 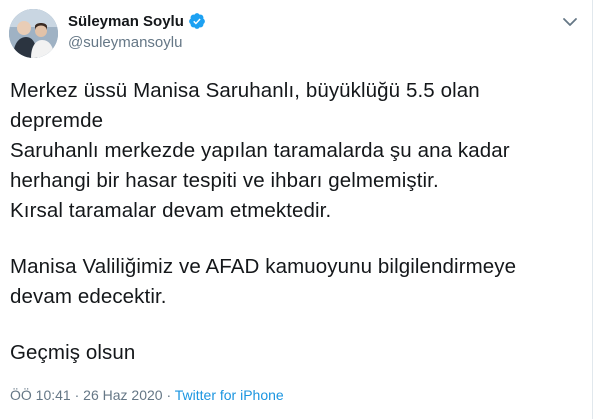 What do you see at coordinates (122, 395) in the screenshot?
I see `tweet-date: 26 Haz 2020` at bounding box center [122, 395].